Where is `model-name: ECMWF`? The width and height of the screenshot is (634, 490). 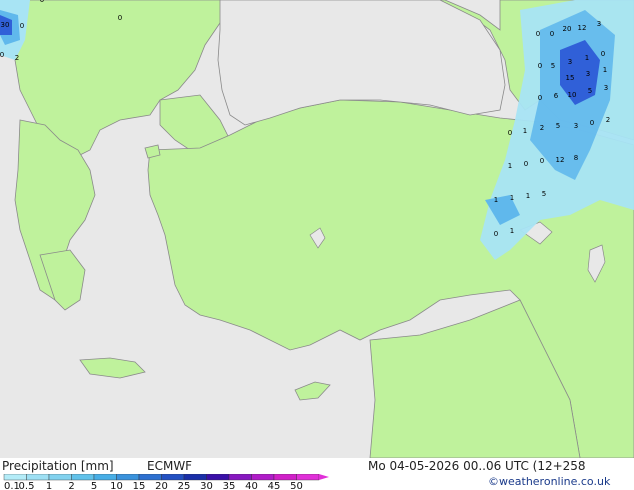
model-name: ECMWF is located at coordinates (170, 466).